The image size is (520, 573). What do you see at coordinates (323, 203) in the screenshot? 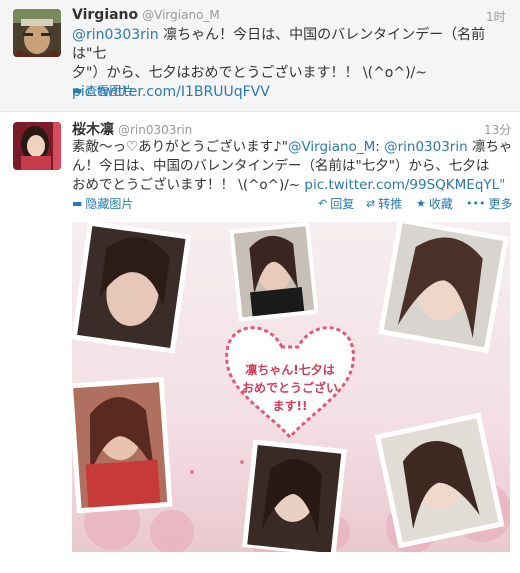
I see `reply-icon: ↶` at bounding box center [323, 203].